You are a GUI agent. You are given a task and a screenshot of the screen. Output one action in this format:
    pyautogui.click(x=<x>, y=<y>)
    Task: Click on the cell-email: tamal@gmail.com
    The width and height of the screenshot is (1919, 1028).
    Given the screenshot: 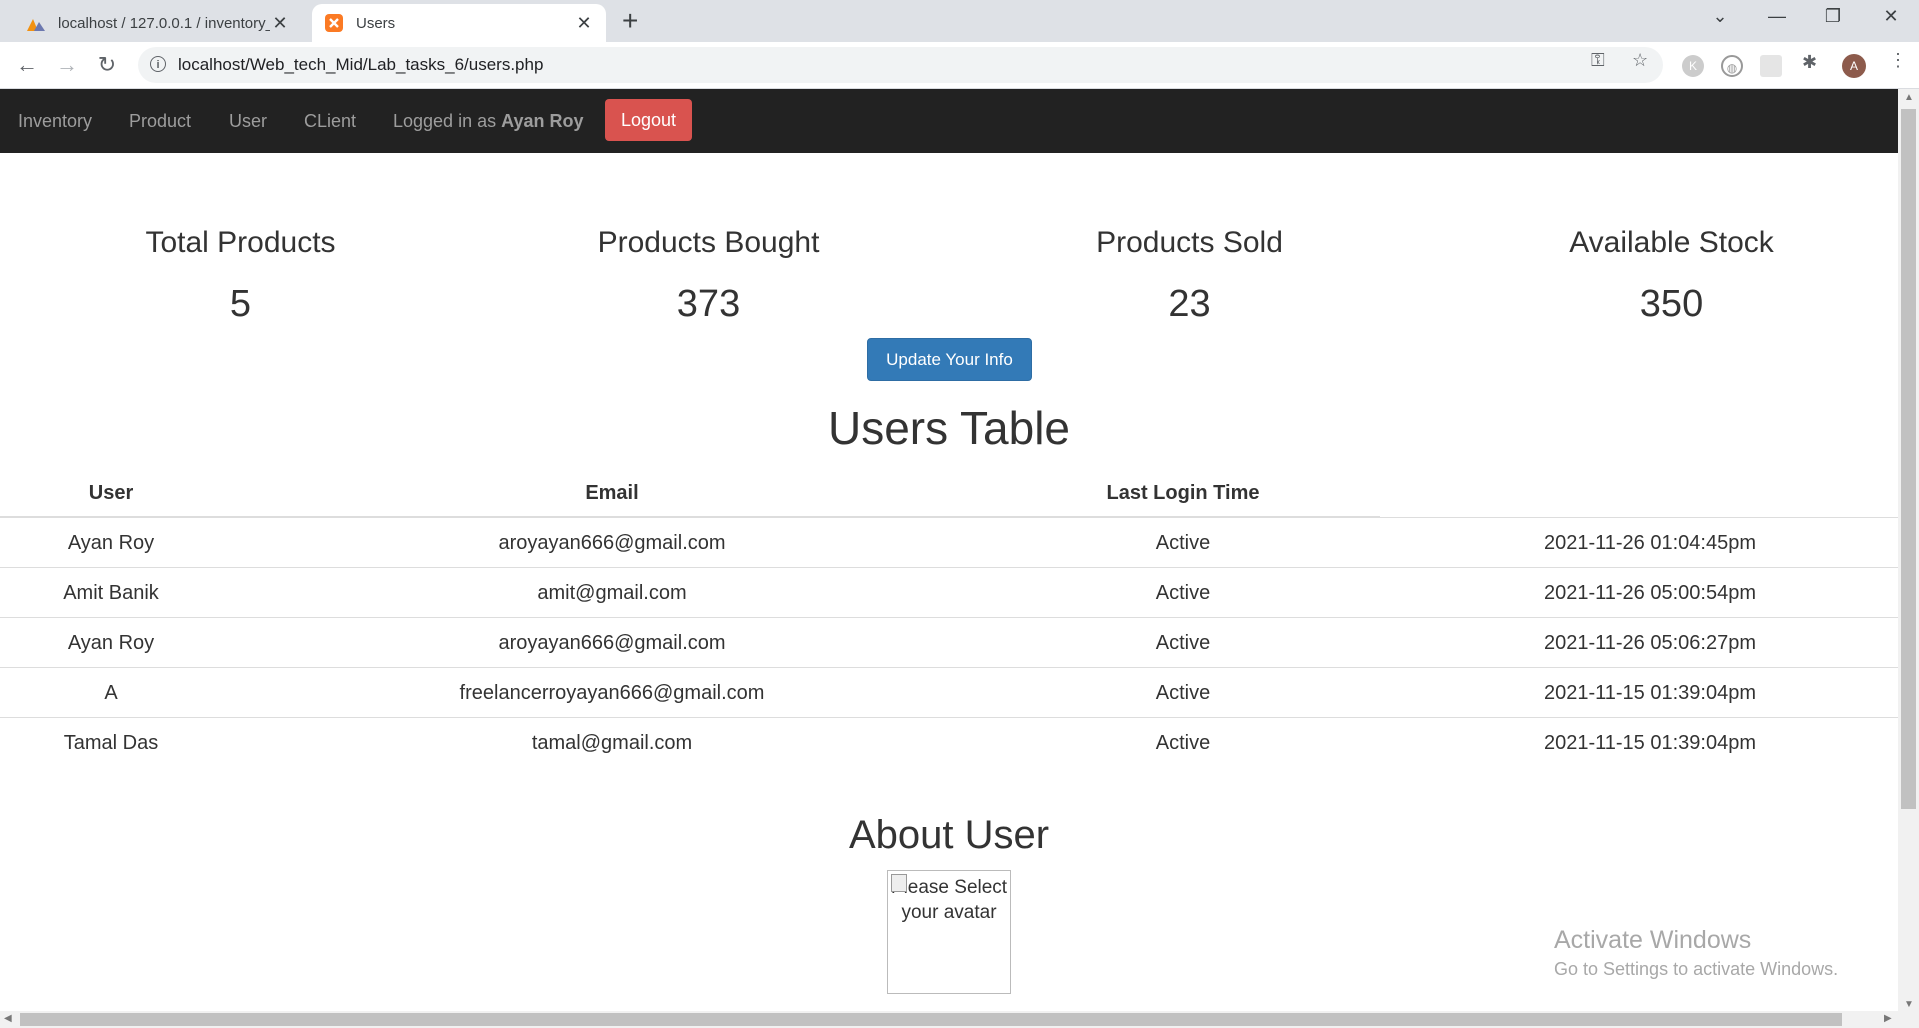 What is the action you would take?
    pyautogui.click(x=612, y=743)
    